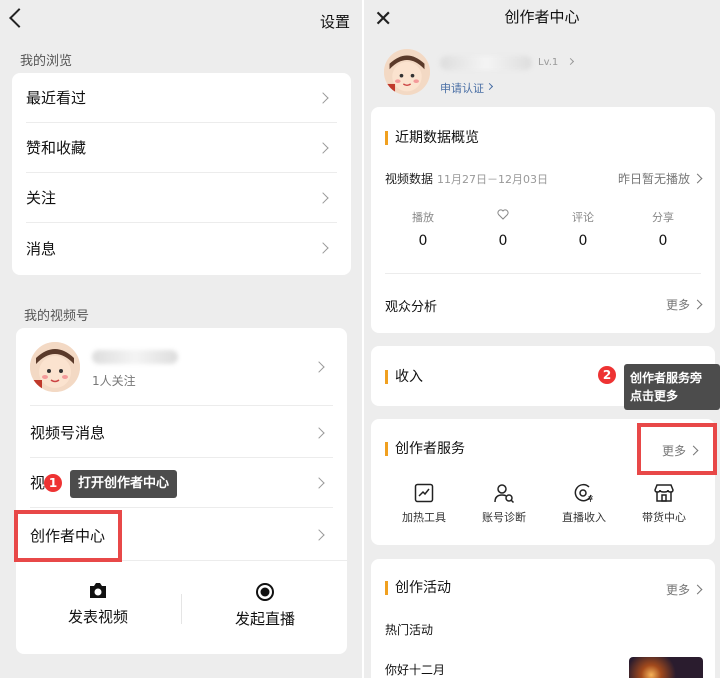 The height and width of the screenshot is (678, 720). I want to click on service-account-diagnosis: 账号诊断, so click(504, 504).